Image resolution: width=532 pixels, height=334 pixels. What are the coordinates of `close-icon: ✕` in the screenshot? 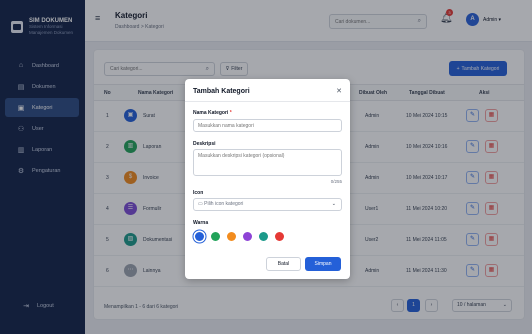 It's located at (339, 91).